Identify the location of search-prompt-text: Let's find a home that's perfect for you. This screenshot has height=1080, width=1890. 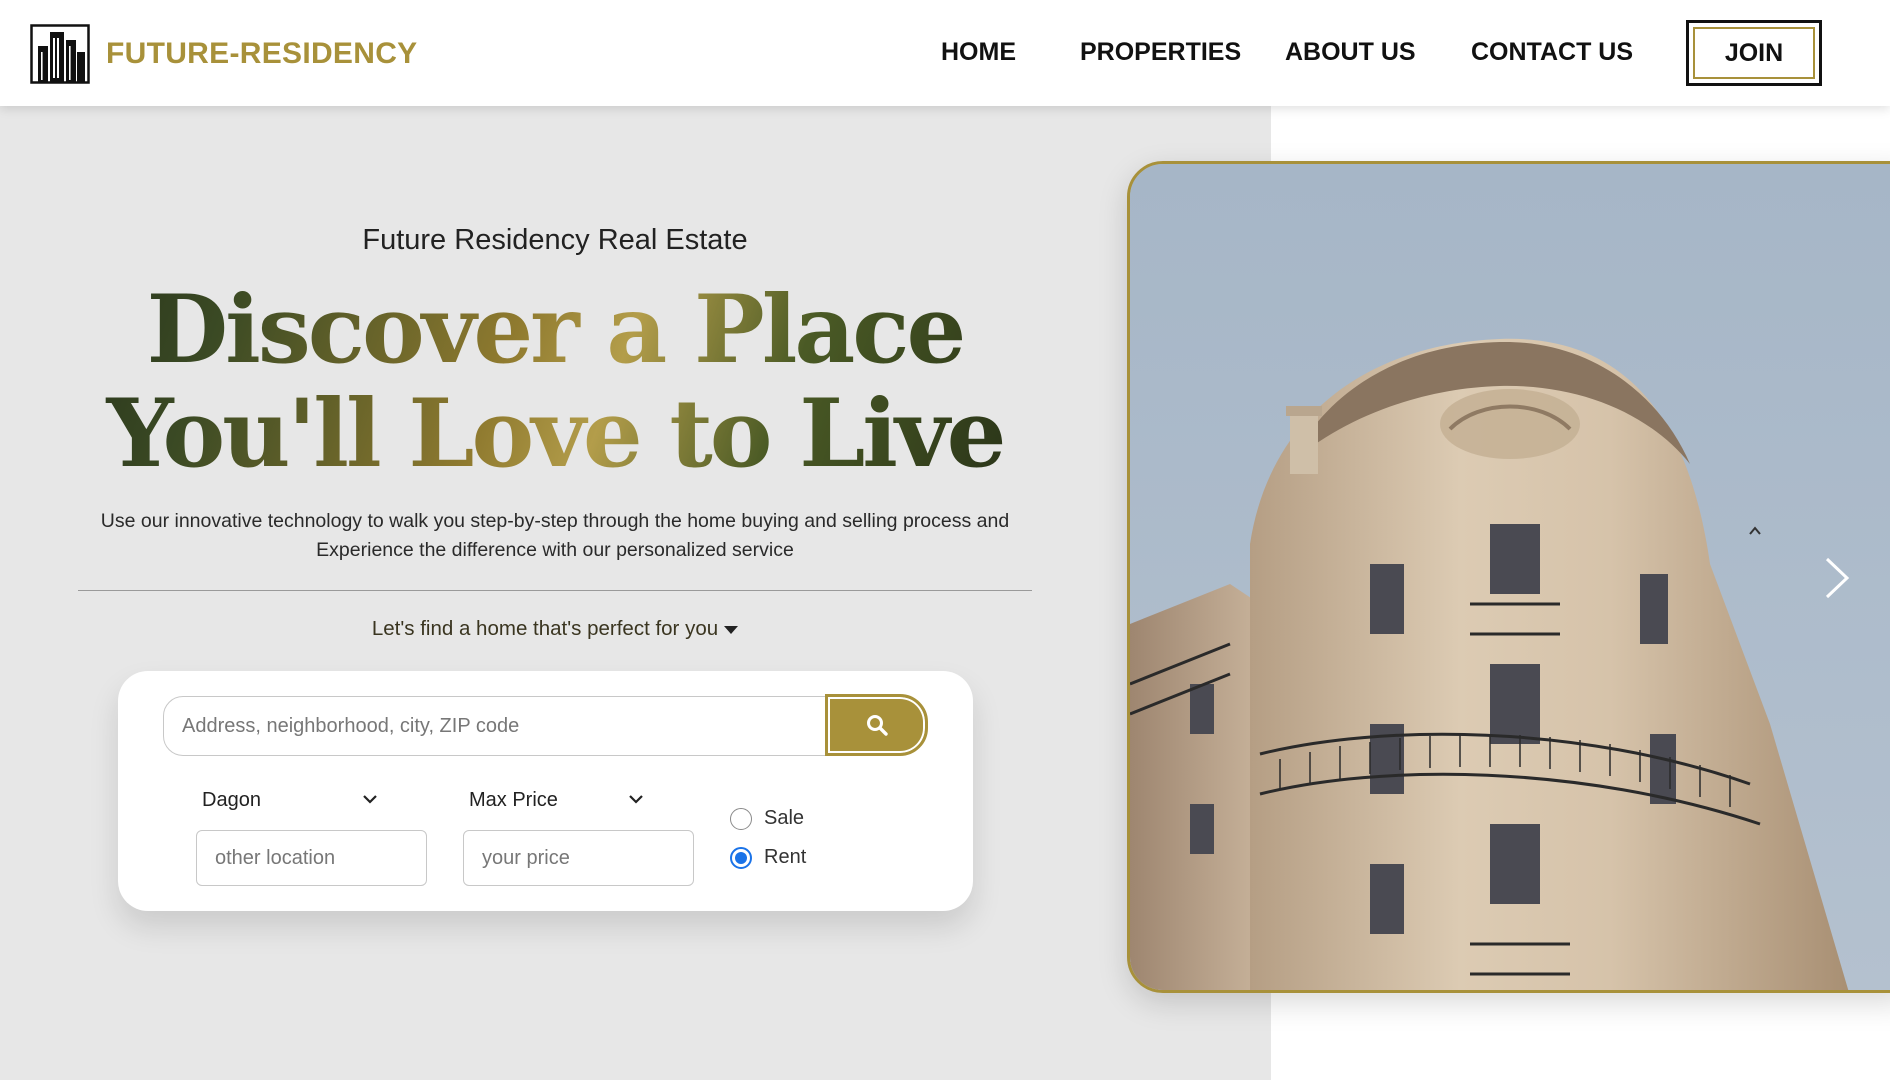
(545, 628).